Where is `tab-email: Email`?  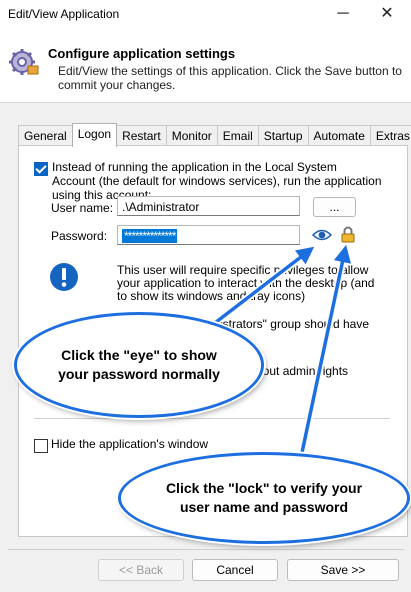
tab-email: Email is located at coordinates (237, 135).